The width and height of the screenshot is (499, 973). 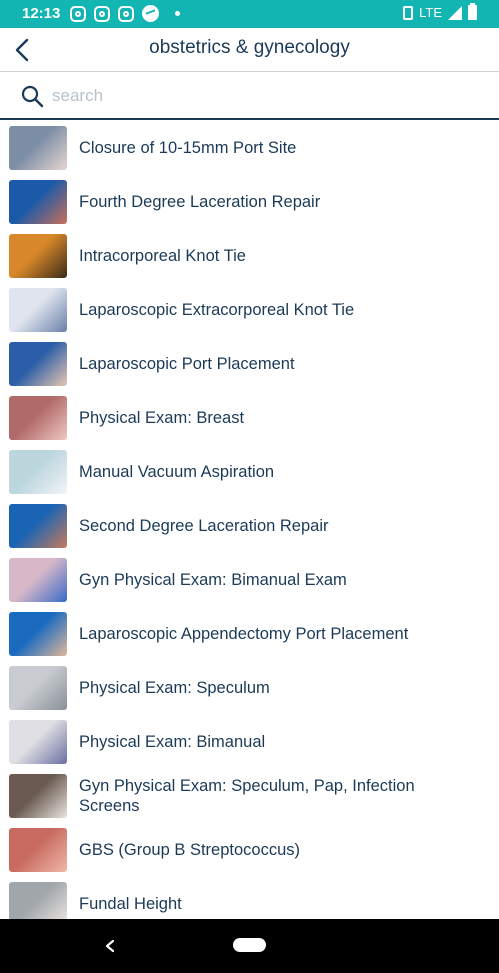 What do you see at coordinates (249, 14) in the screenshot?
I see `status-bar: 12:13 LTE` at bounding box center [249, 14].